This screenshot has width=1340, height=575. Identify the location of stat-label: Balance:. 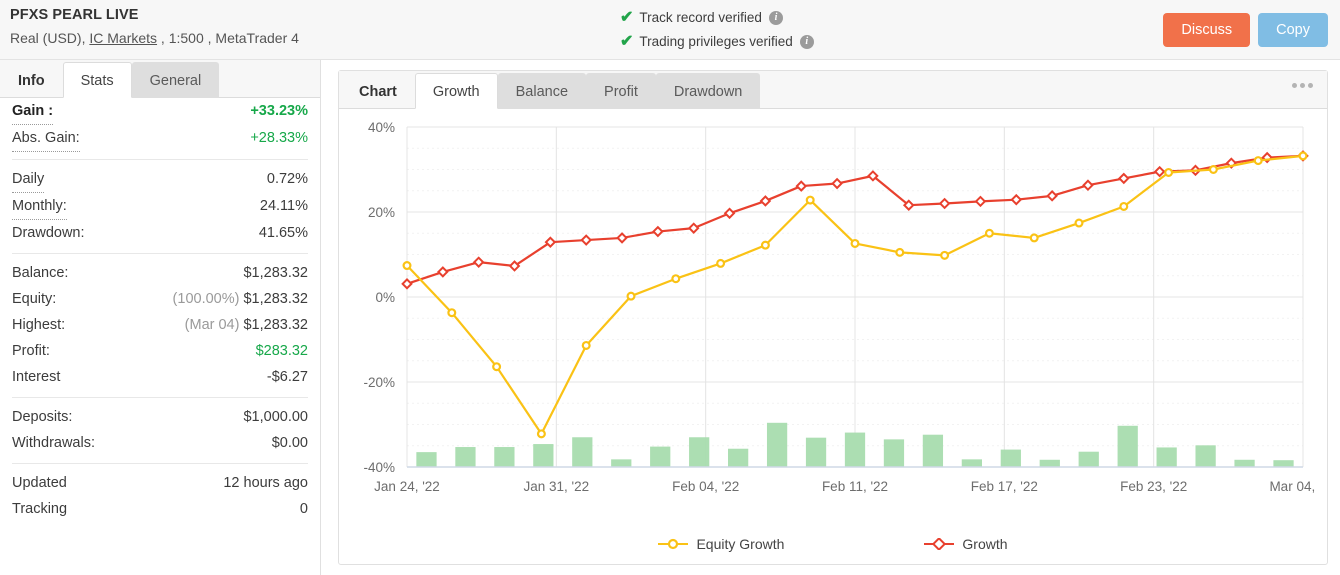
(40, 273).